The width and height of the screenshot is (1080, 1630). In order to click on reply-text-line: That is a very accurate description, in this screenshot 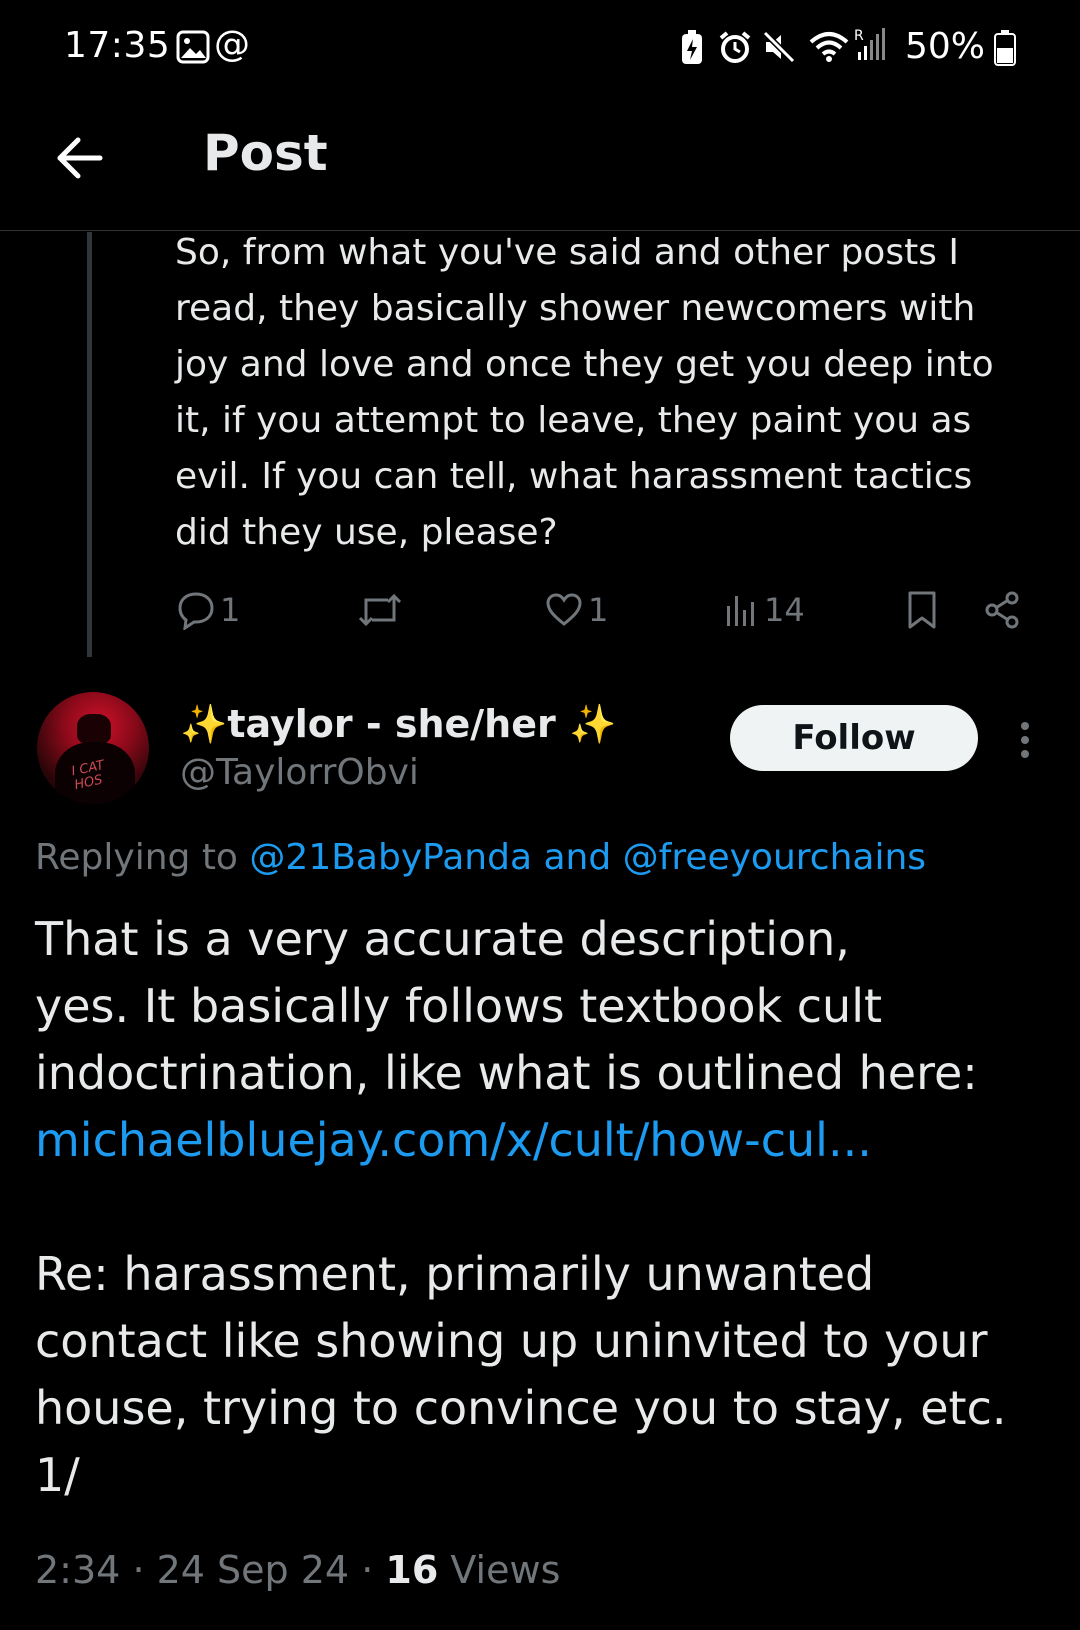, I will do `click(442, 939)`.